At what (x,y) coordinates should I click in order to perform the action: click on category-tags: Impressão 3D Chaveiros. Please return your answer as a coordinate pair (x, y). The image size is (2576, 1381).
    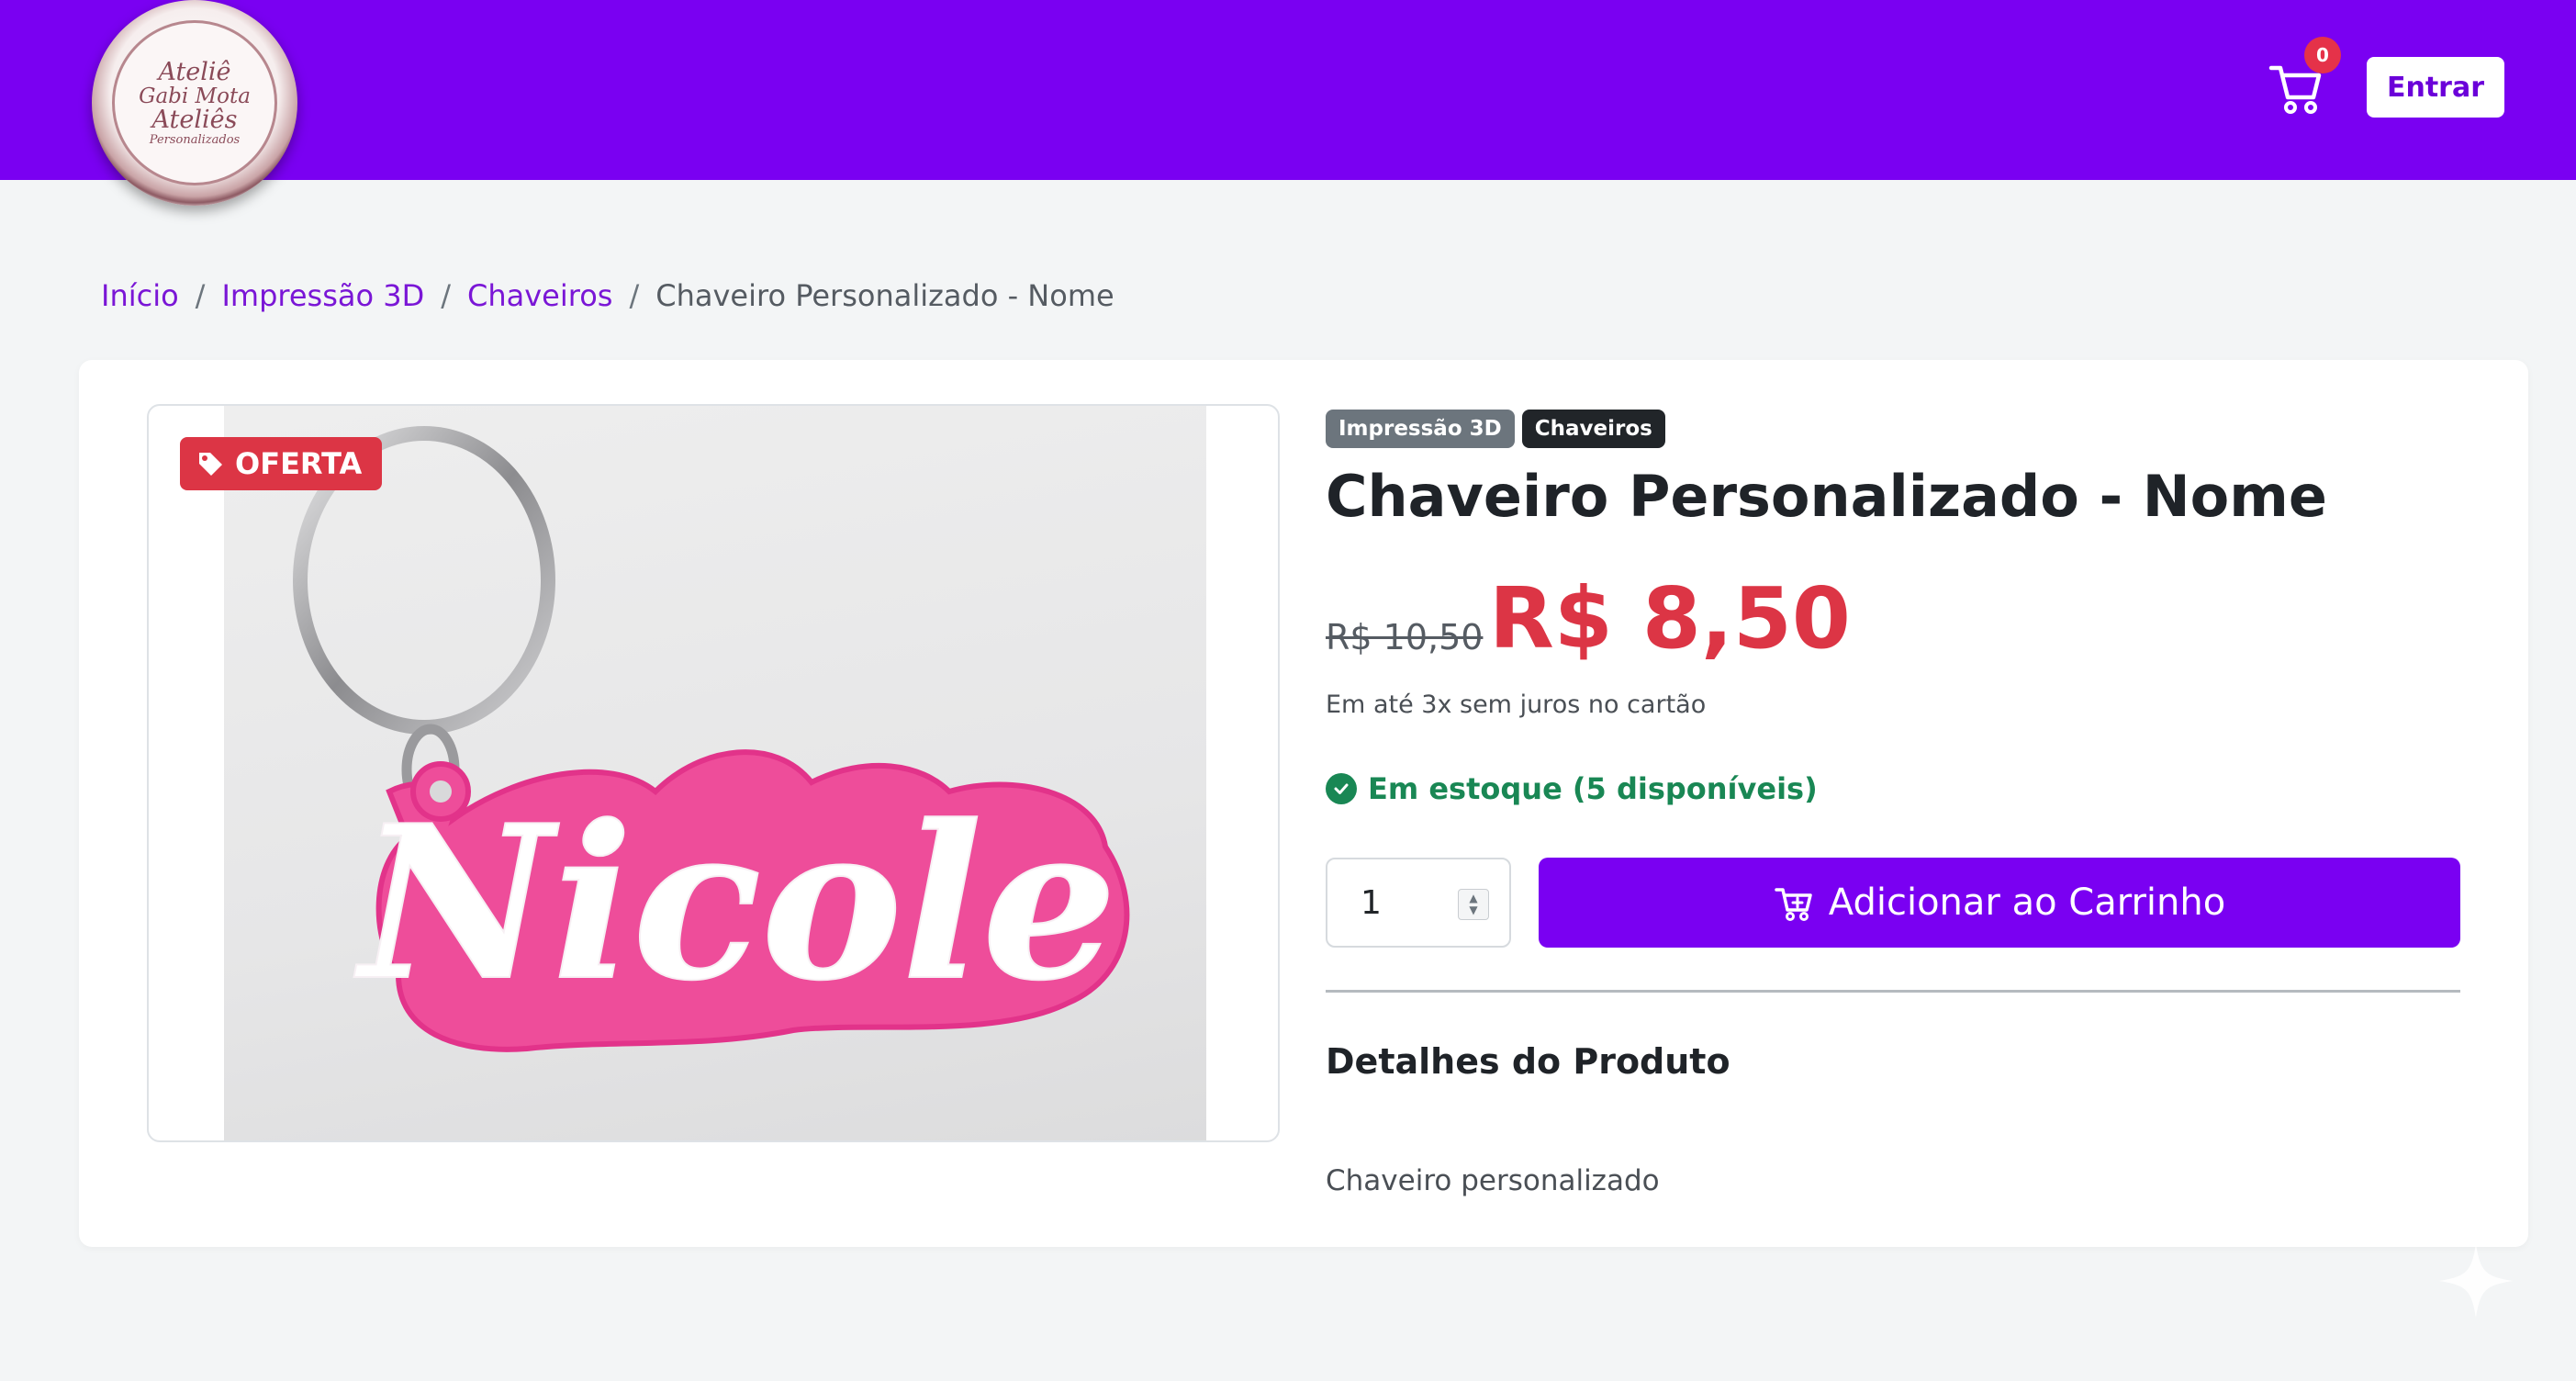
    Looking at the image, I should click on (1495, 429).